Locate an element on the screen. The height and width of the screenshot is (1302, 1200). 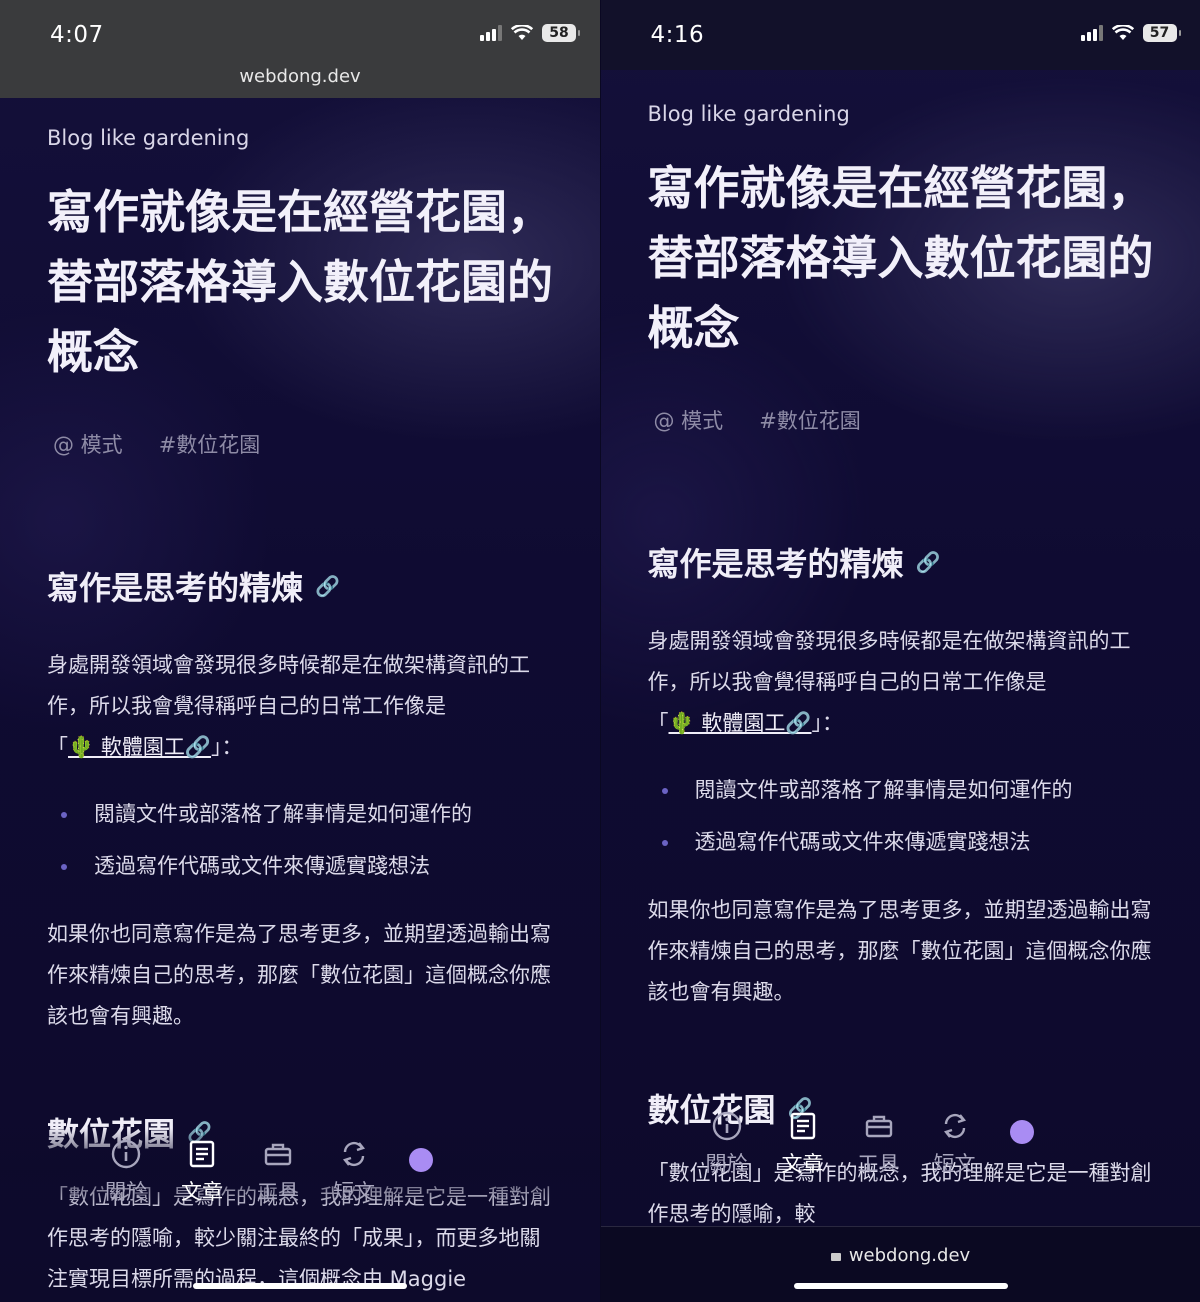
lock-icon is located at coordinates (835, 1257).